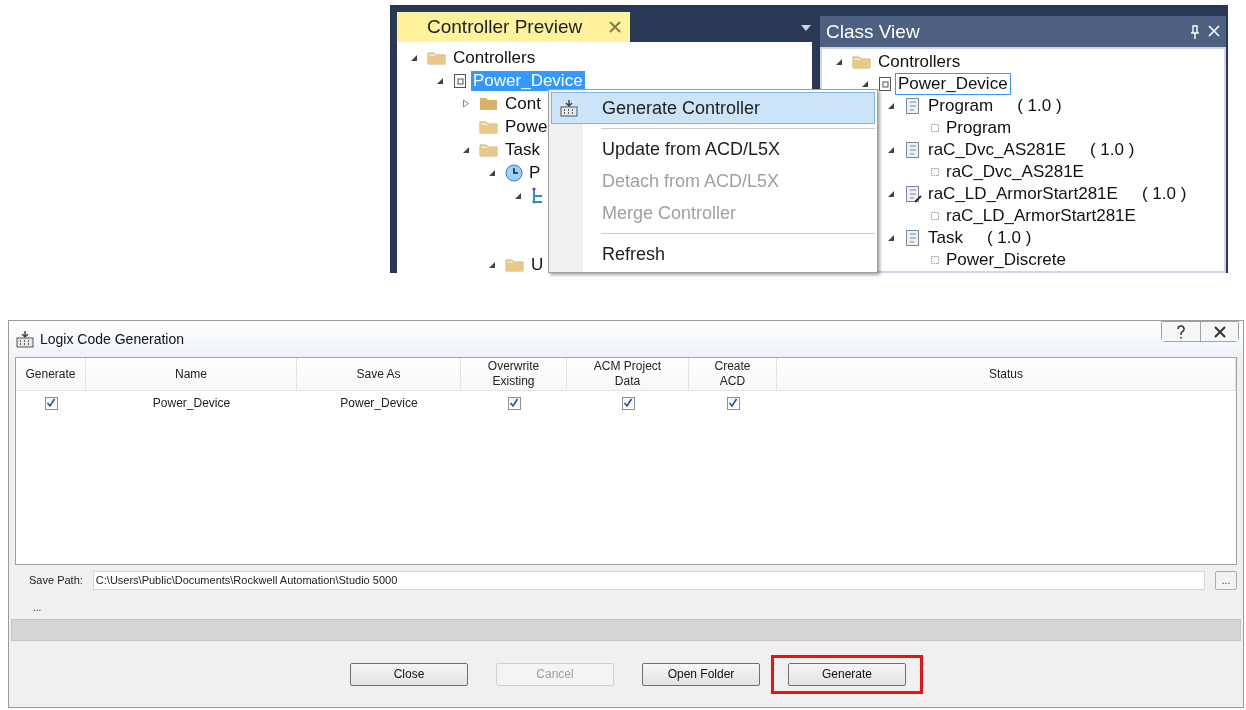  What do you see at coordinates (1195, 31) in the screenshot?
I see `pin-icon` at bounding box center [1195, 31].